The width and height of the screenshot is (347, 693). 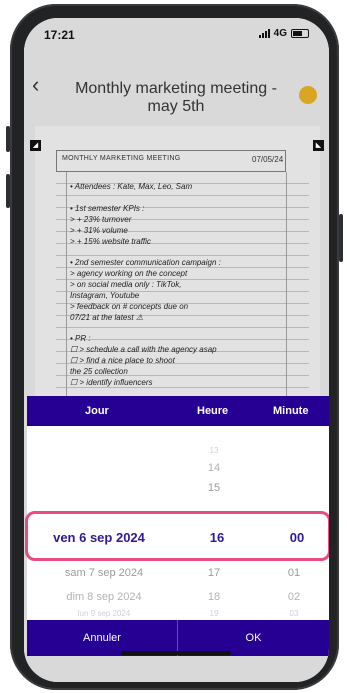 What do you see at coordinates (99, 230) in the screenshot?
I see `note-line: > + 31% volume` at bounding box center [99, 230].